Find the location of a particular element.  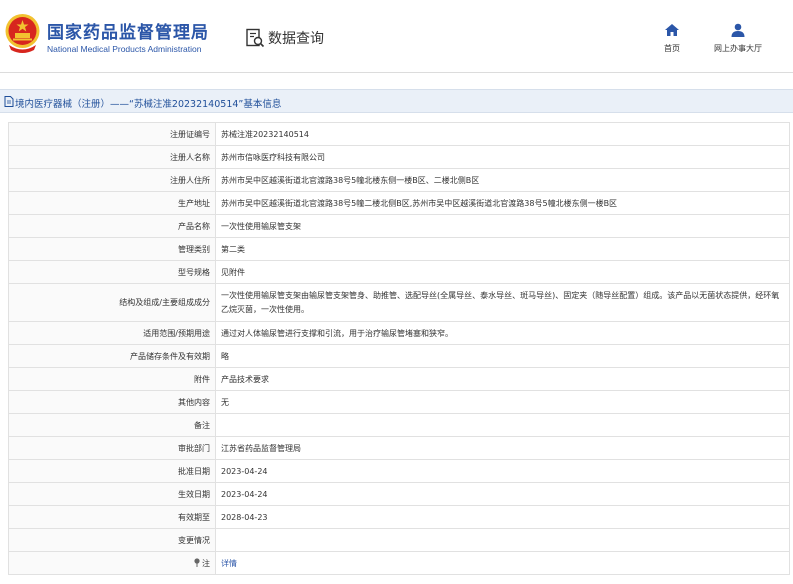

field-value: 苏州市信咏医疗科技有限公司 is located at coordinates (502, 157).